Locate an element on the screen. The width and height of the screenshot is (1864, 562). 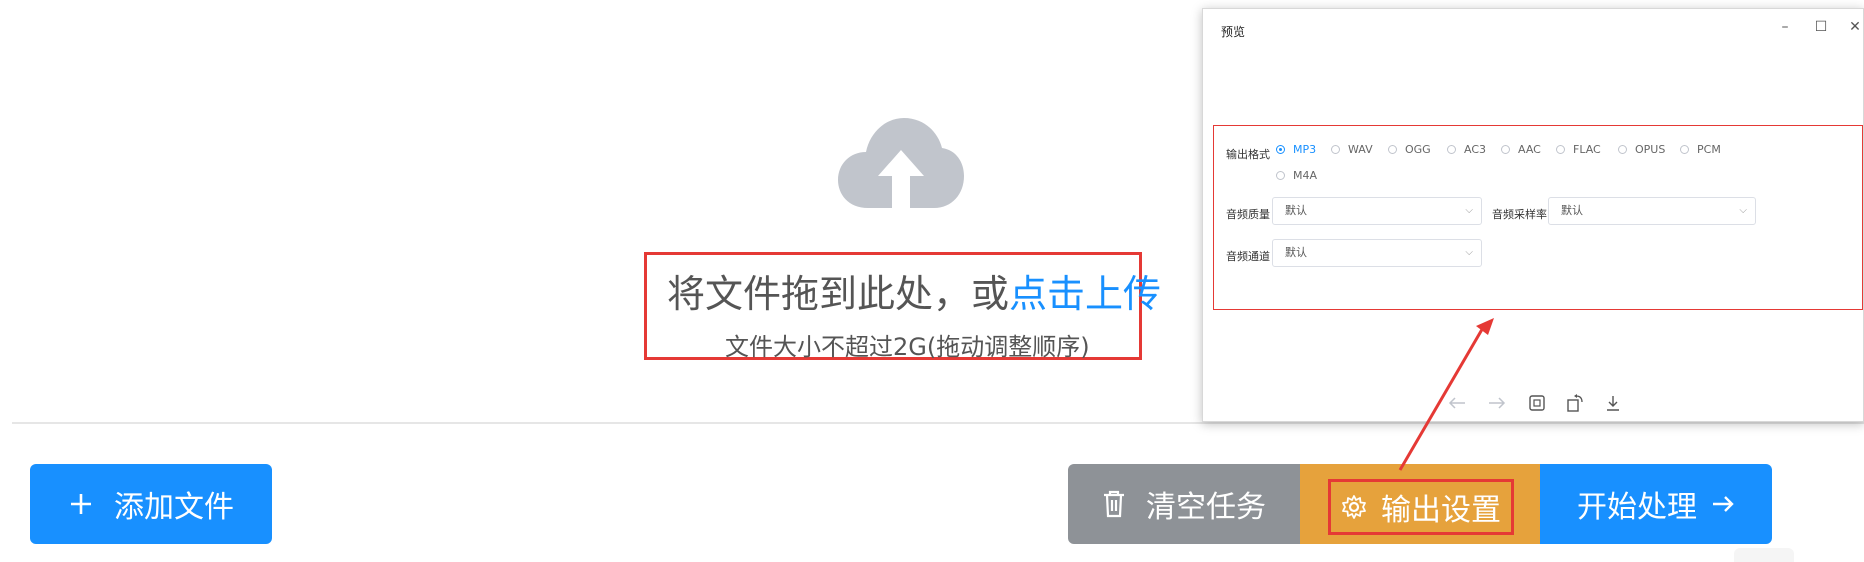
clear-tasks-button: 清空任务 is located at coordinates (1184, 504).